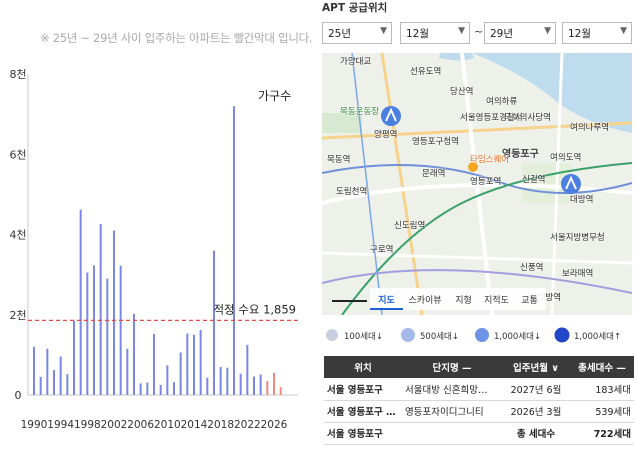 The height and width of the screenshot is (458, 636). Describe the element at coordinates (434, 174) in the screenshot. I see `map-label: 문래역` at that location.